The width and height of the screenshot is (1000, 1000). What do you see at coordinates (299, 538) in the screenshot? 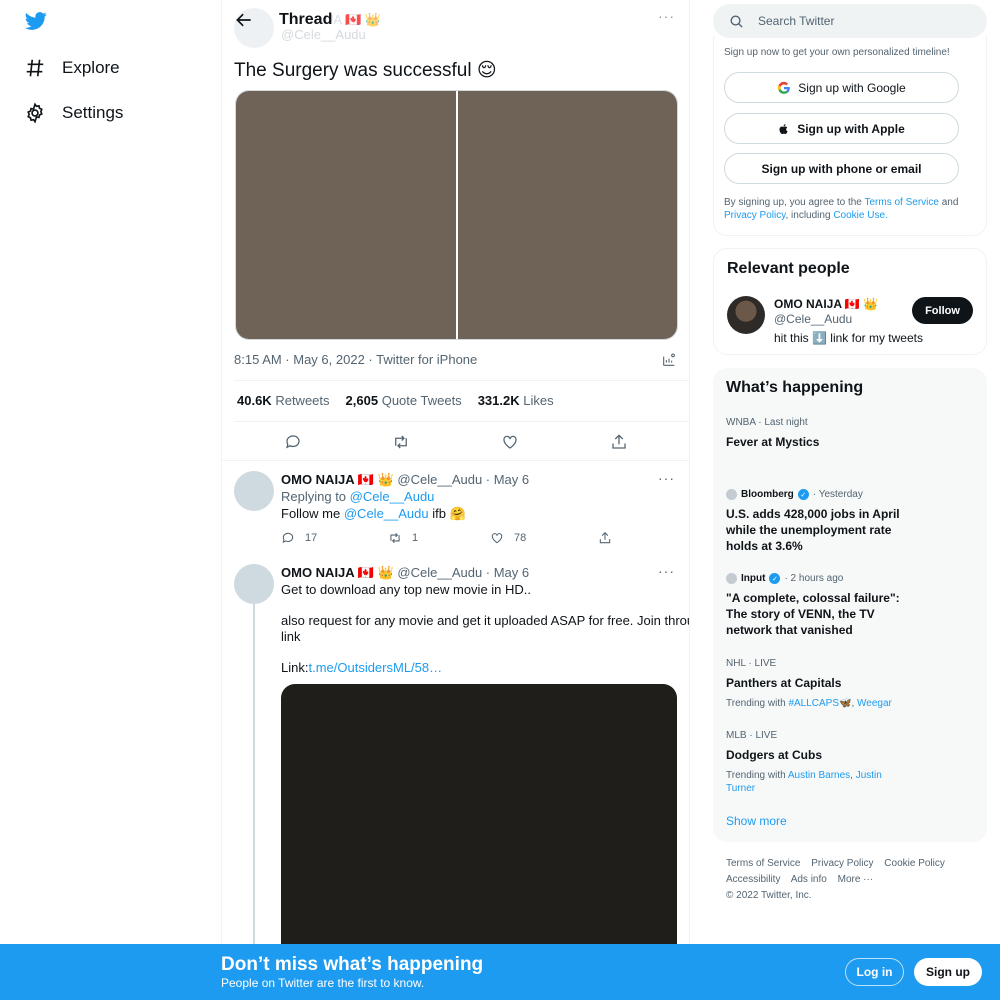
I see `reply-action: 17` at bounding box center [299, 538].